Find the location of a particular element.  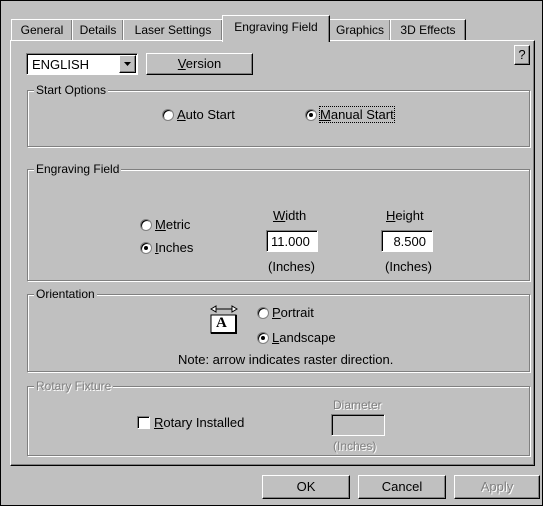

ok-button: OK is located at coordinates (306, 487).